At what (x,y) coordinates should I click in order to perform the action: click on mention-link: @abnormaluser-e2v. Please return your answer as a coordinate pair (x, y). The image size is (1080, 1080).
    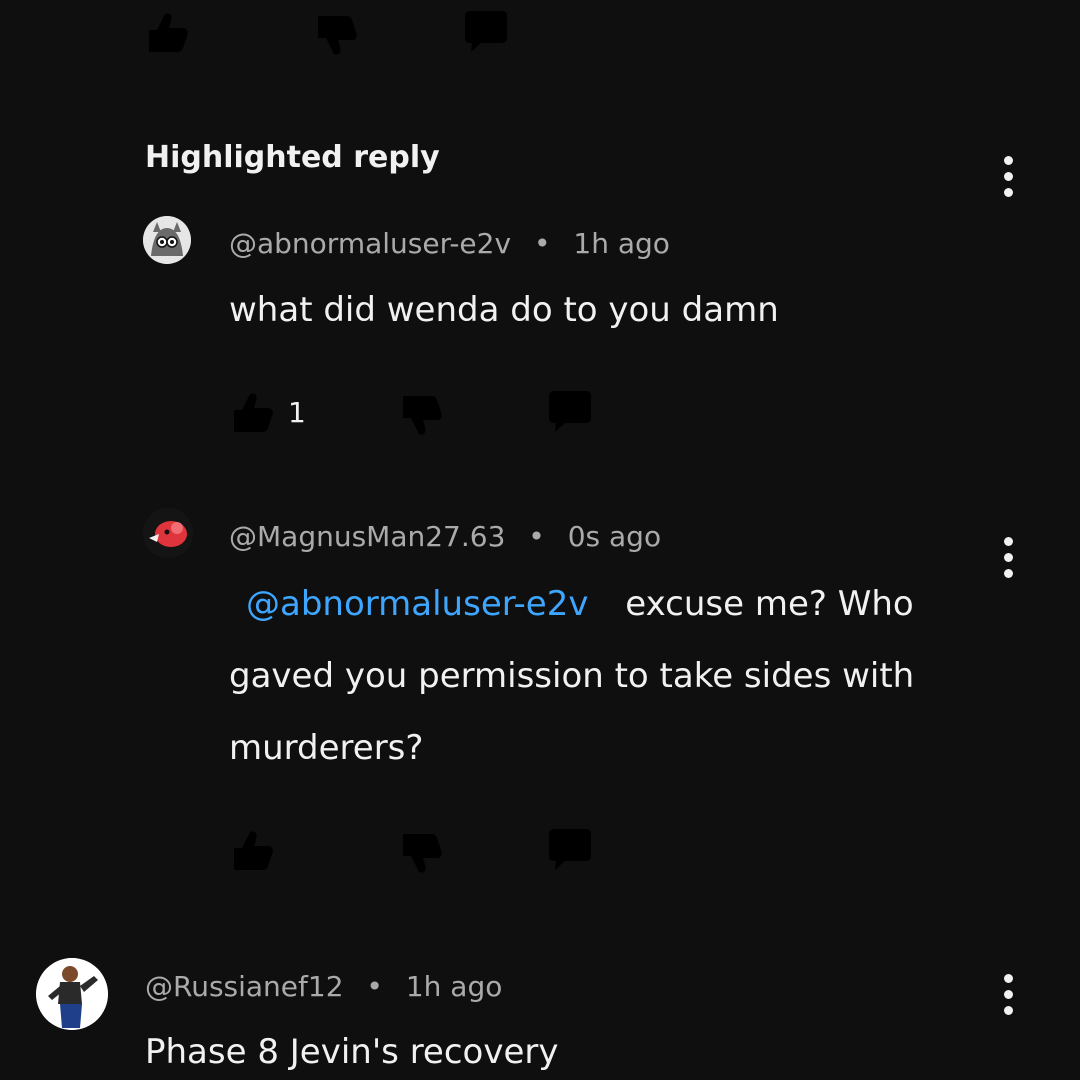
    Looking at the image, I should click on (417, 604).